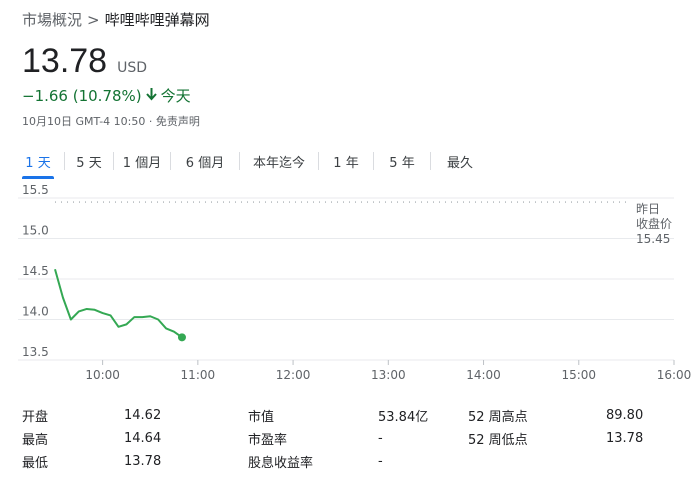 Image resolution: width=694 pixels, height=477 pixels. What do you see at coordinates (261, 417) in the screenshot?
I see `stat-market-cap-label: 市值` at bounding box center [261, 417].